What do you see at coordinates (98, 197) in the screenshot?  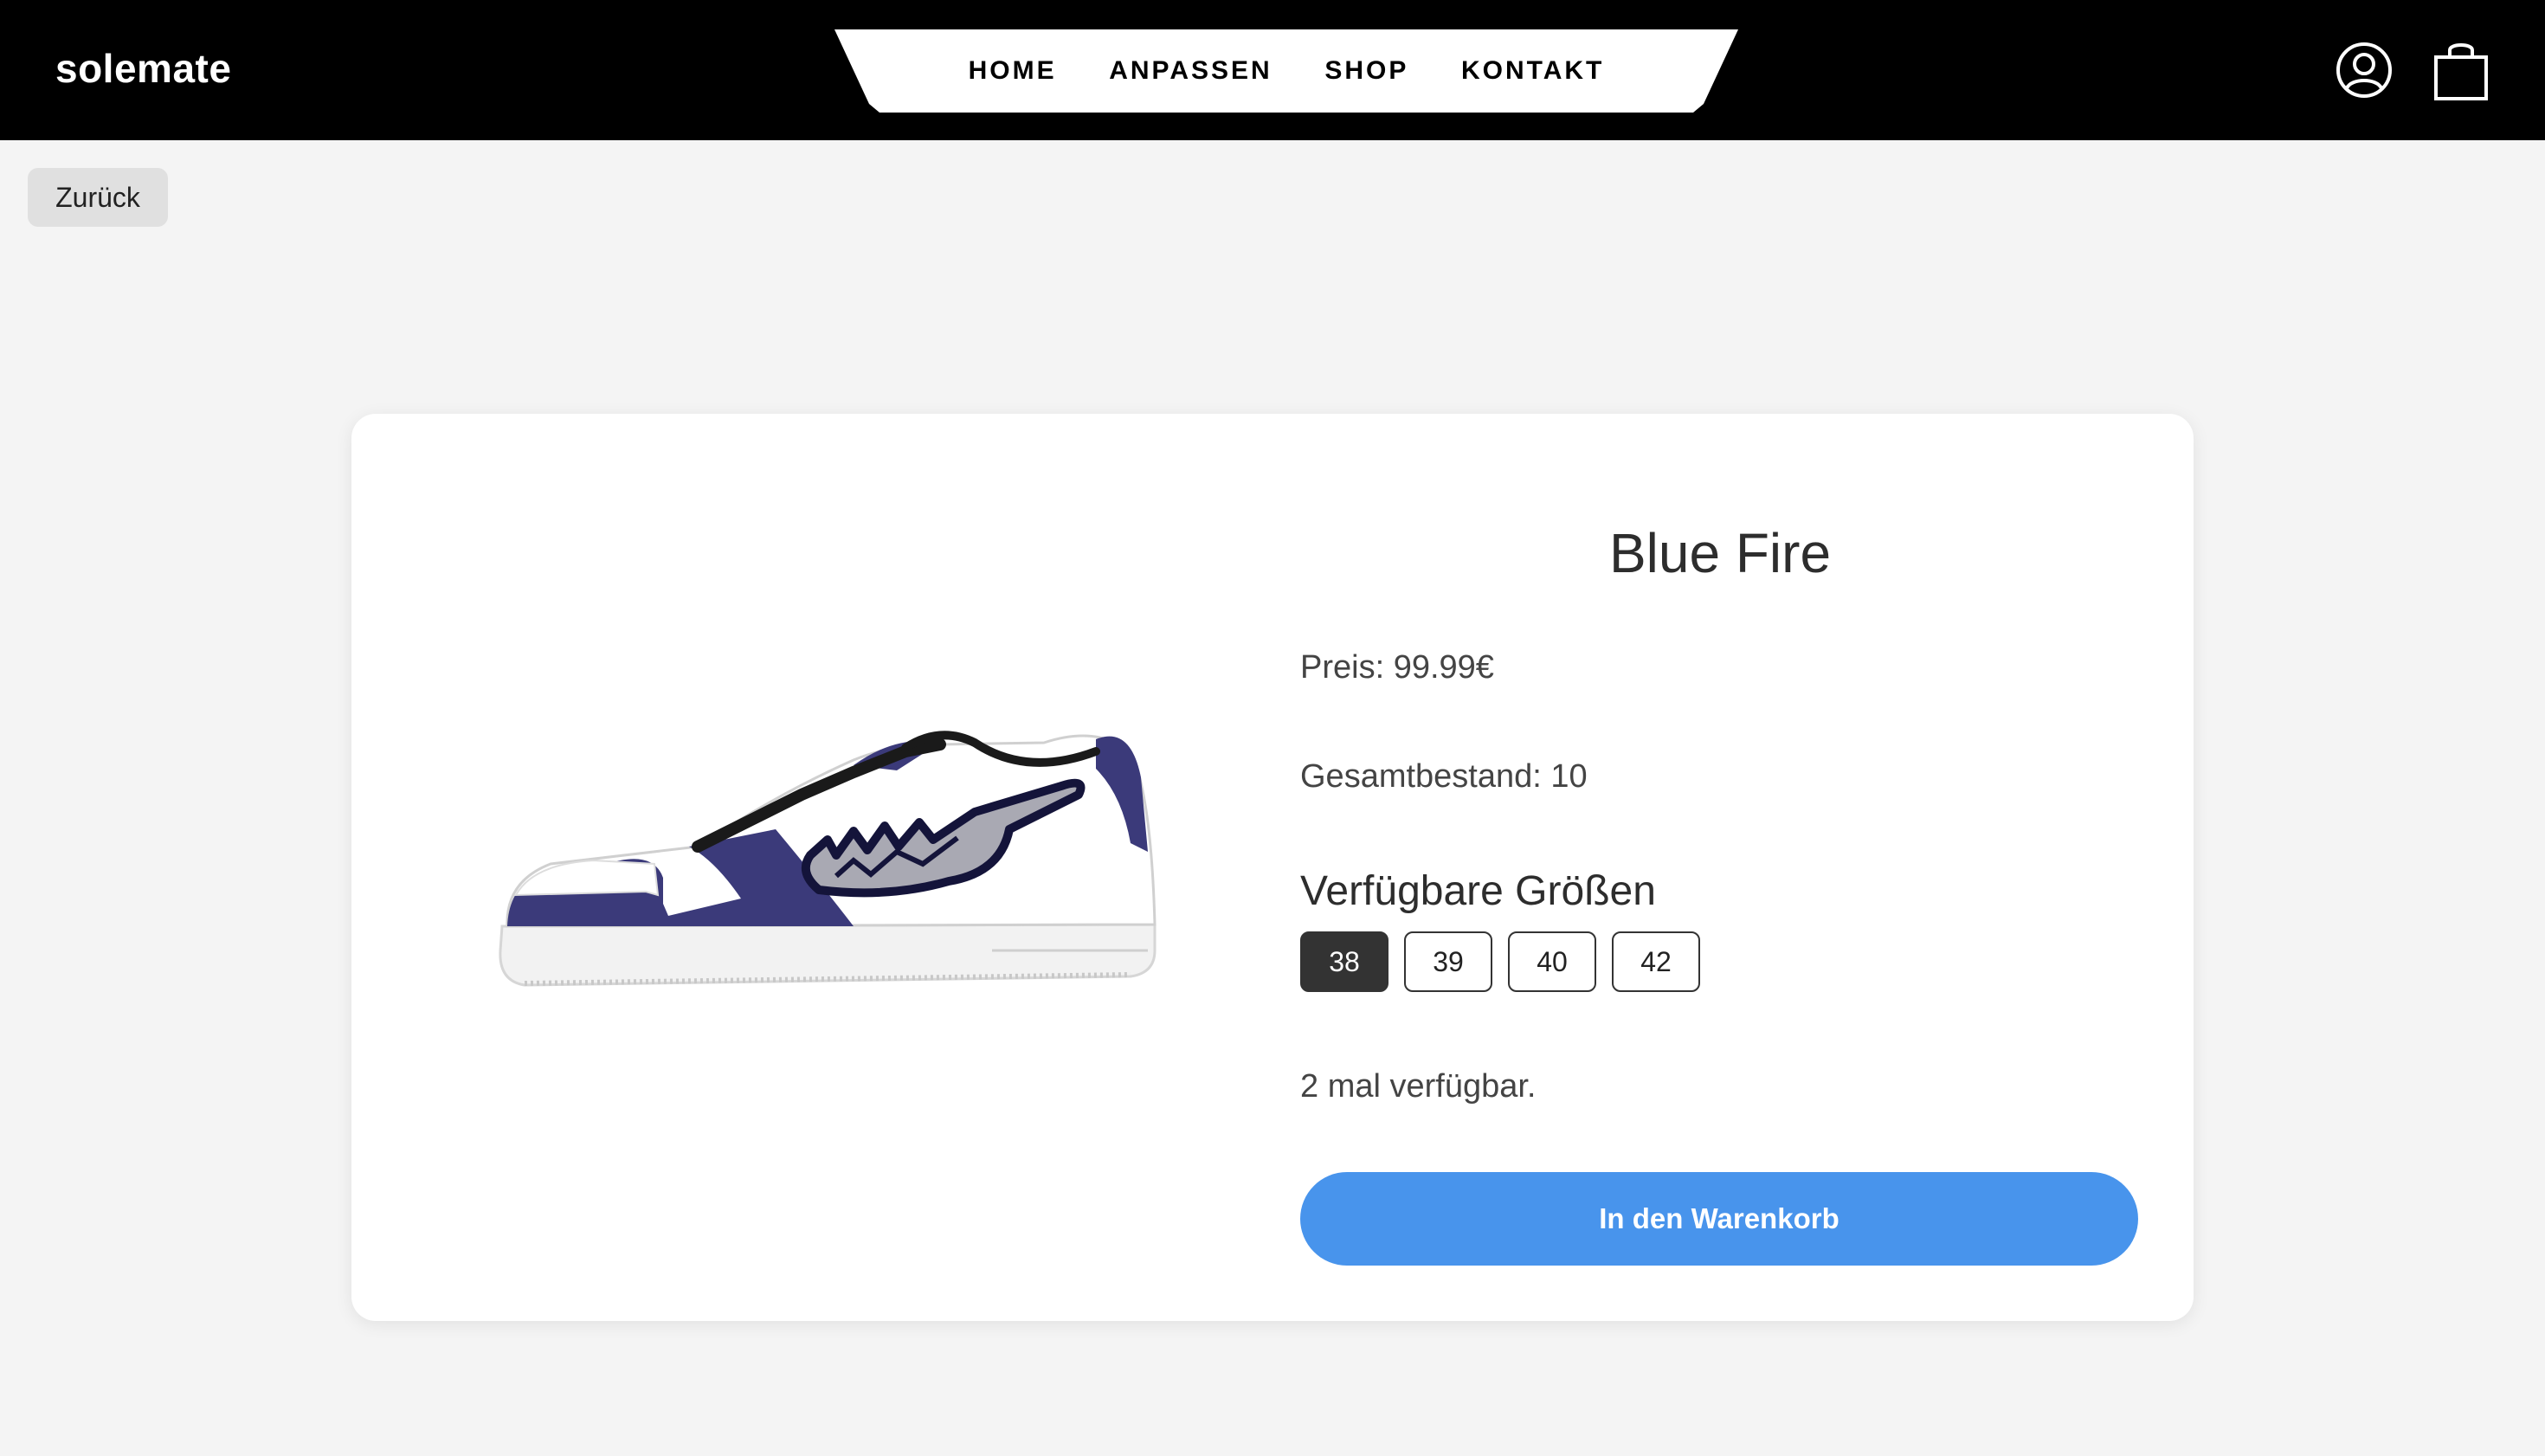 I see `back-button: Zurück` at bounding box center [98, 197].